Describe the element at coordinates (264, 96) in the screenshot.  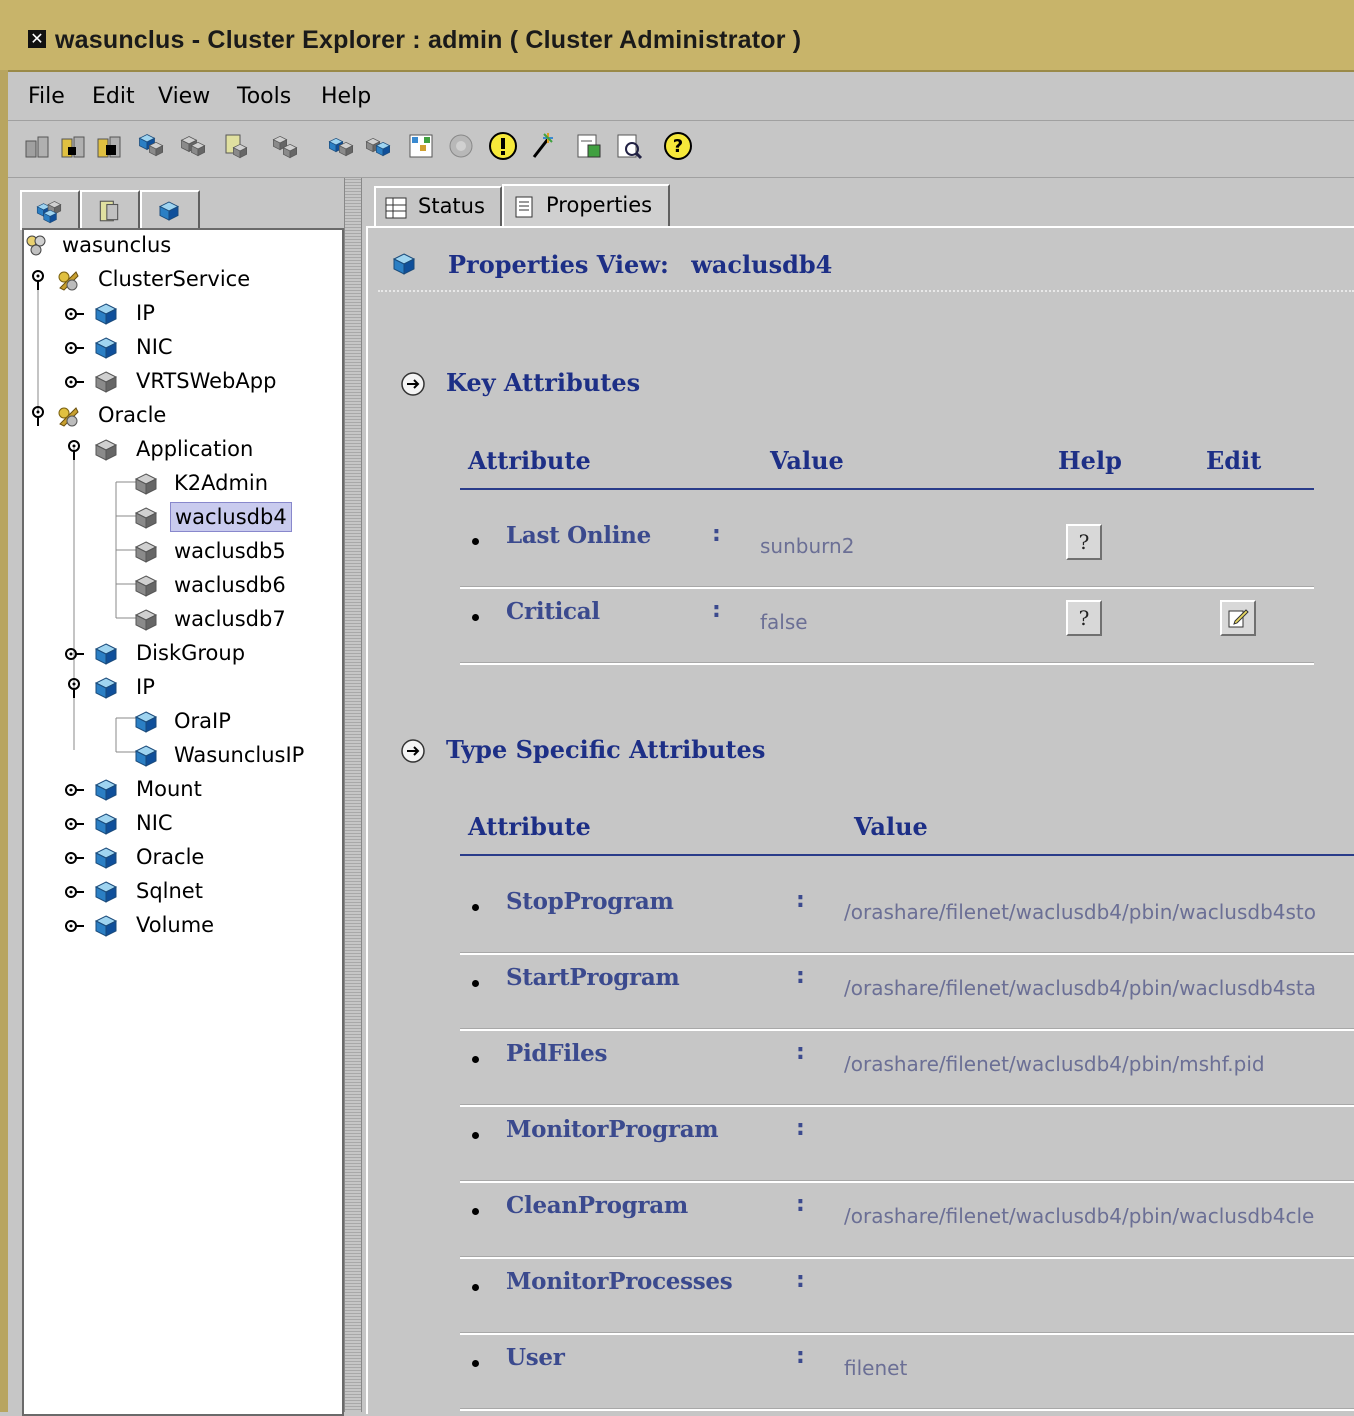
I see `menu-tools: Tools` at that location.